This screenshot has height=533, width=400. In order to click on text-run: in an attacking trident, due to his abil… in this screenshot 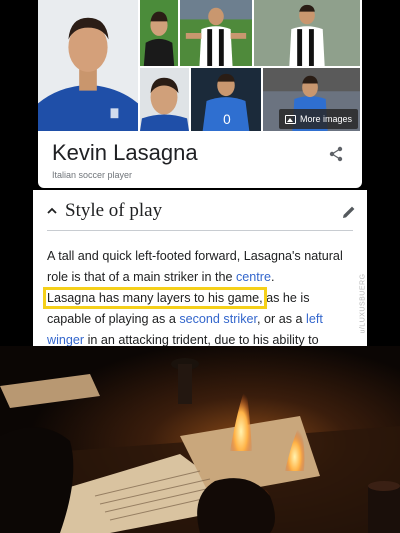, I will do `click(201, 340)`.